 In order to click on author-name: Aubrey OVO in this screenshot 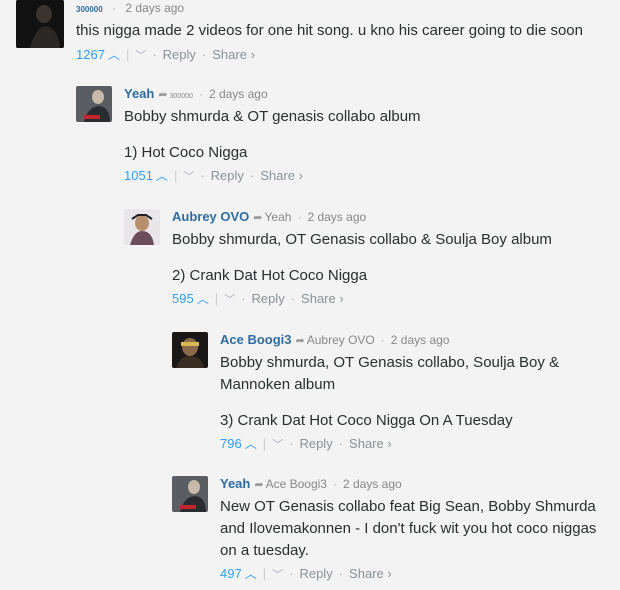, I will do `click(210, 216)`.